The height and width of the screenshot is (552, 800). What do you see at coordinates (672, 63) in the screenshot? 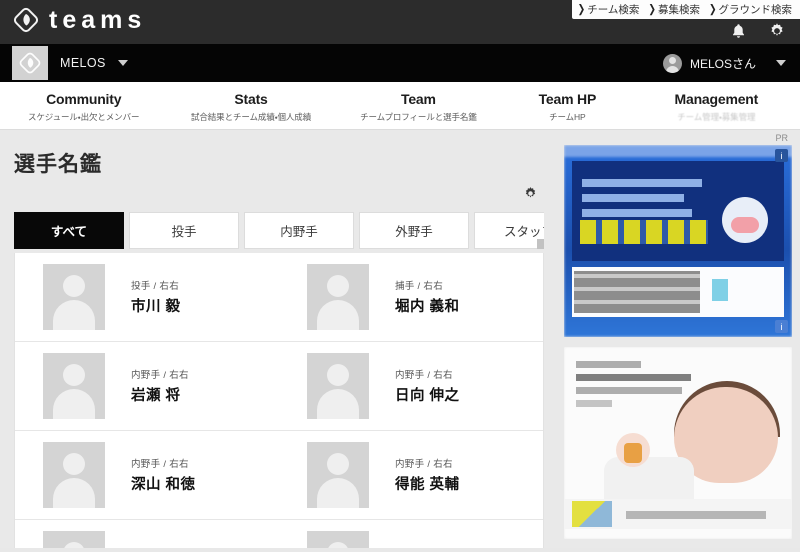
I see `user-avatar-icon` at bounding box center [672, 63].